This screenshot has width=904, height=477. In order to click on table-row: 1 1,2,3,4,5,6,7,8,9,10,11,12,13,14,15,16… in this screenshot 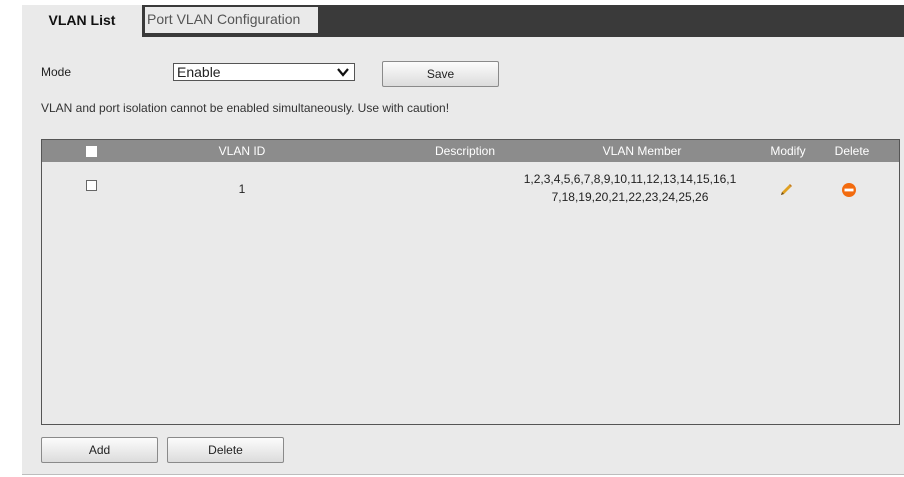, I will do `click(470, 188)`.